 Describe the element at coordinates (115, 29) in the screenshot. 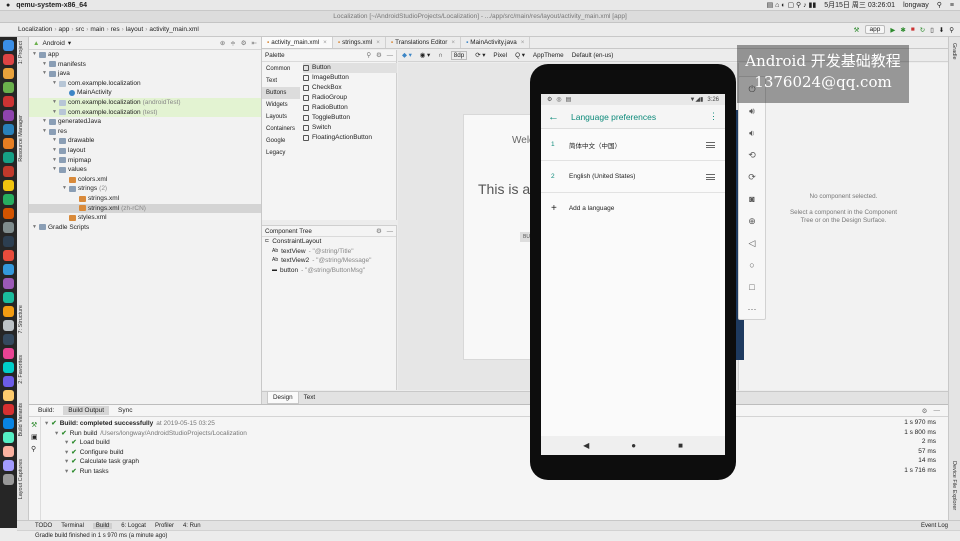

I see `breadcrumb-item: res` at that location.